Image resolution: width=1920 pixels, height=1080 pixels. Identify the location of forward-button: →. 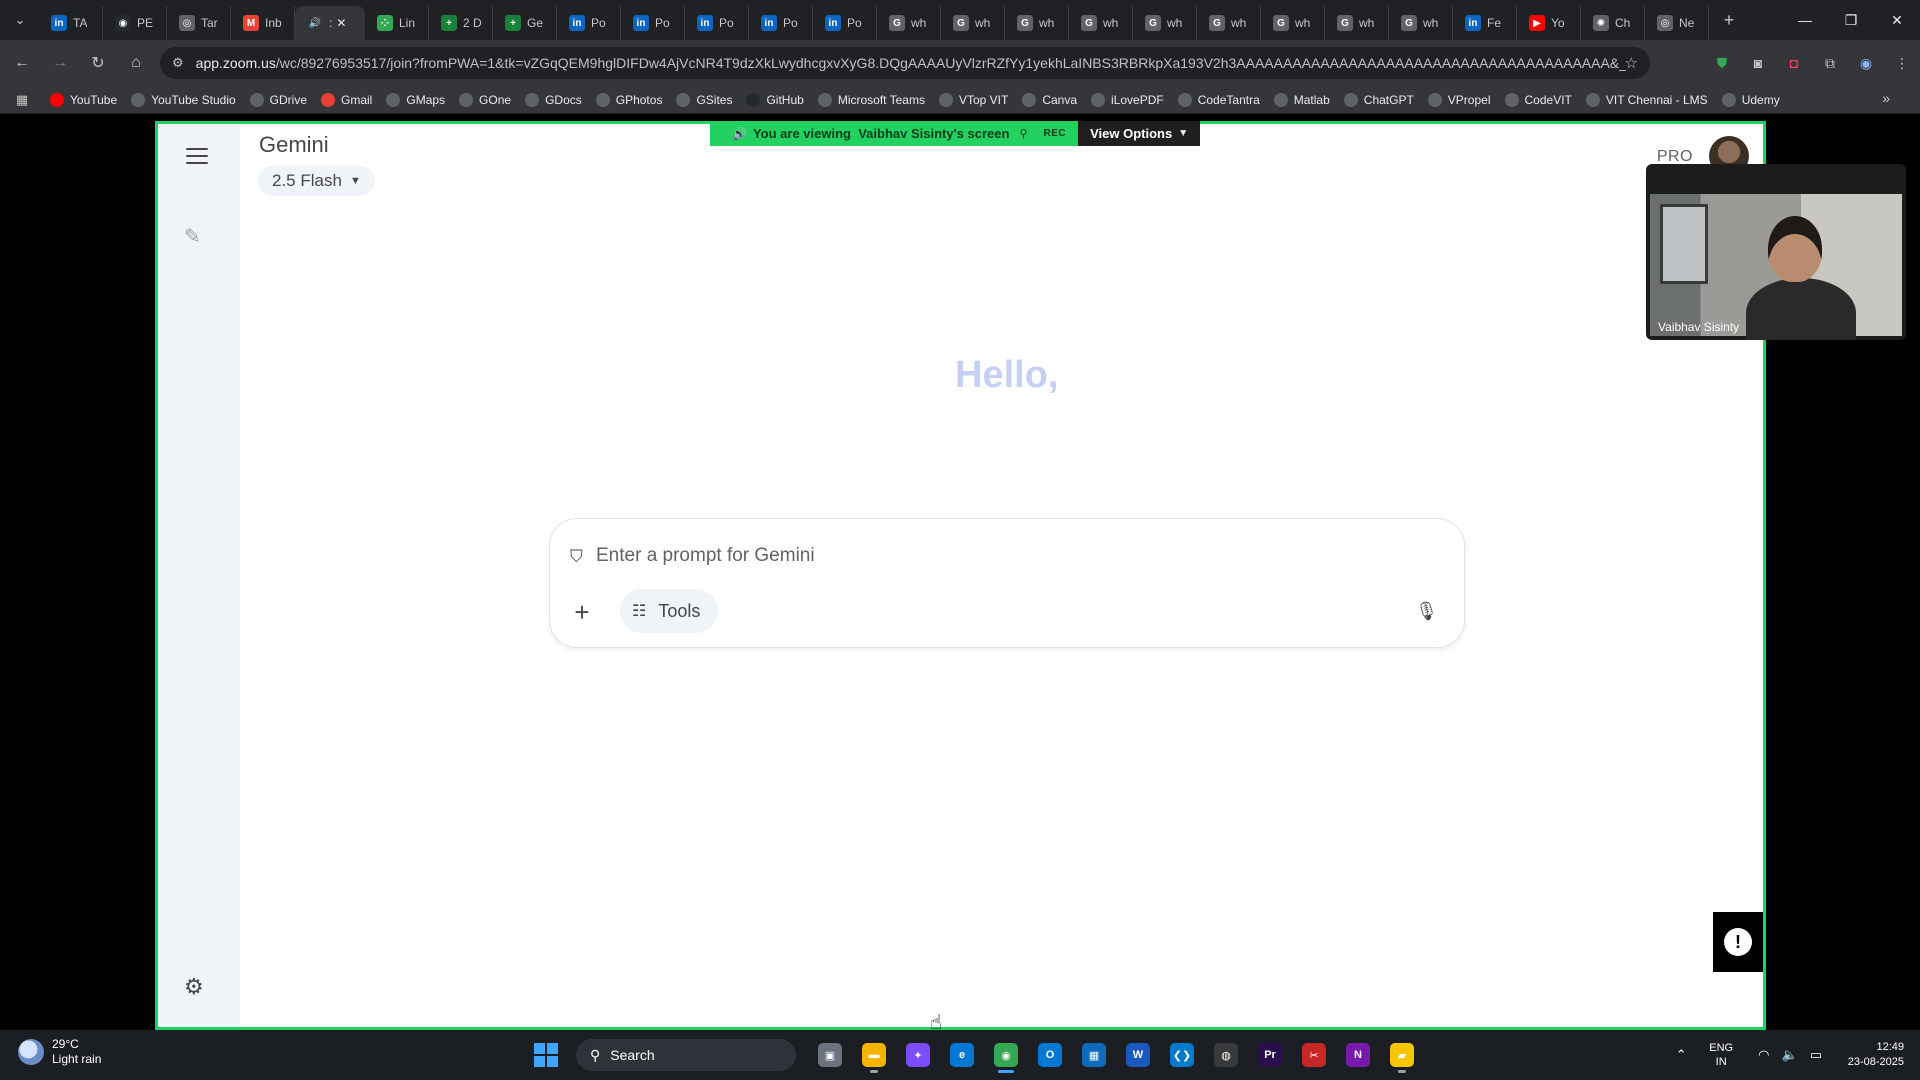
(60, 63).